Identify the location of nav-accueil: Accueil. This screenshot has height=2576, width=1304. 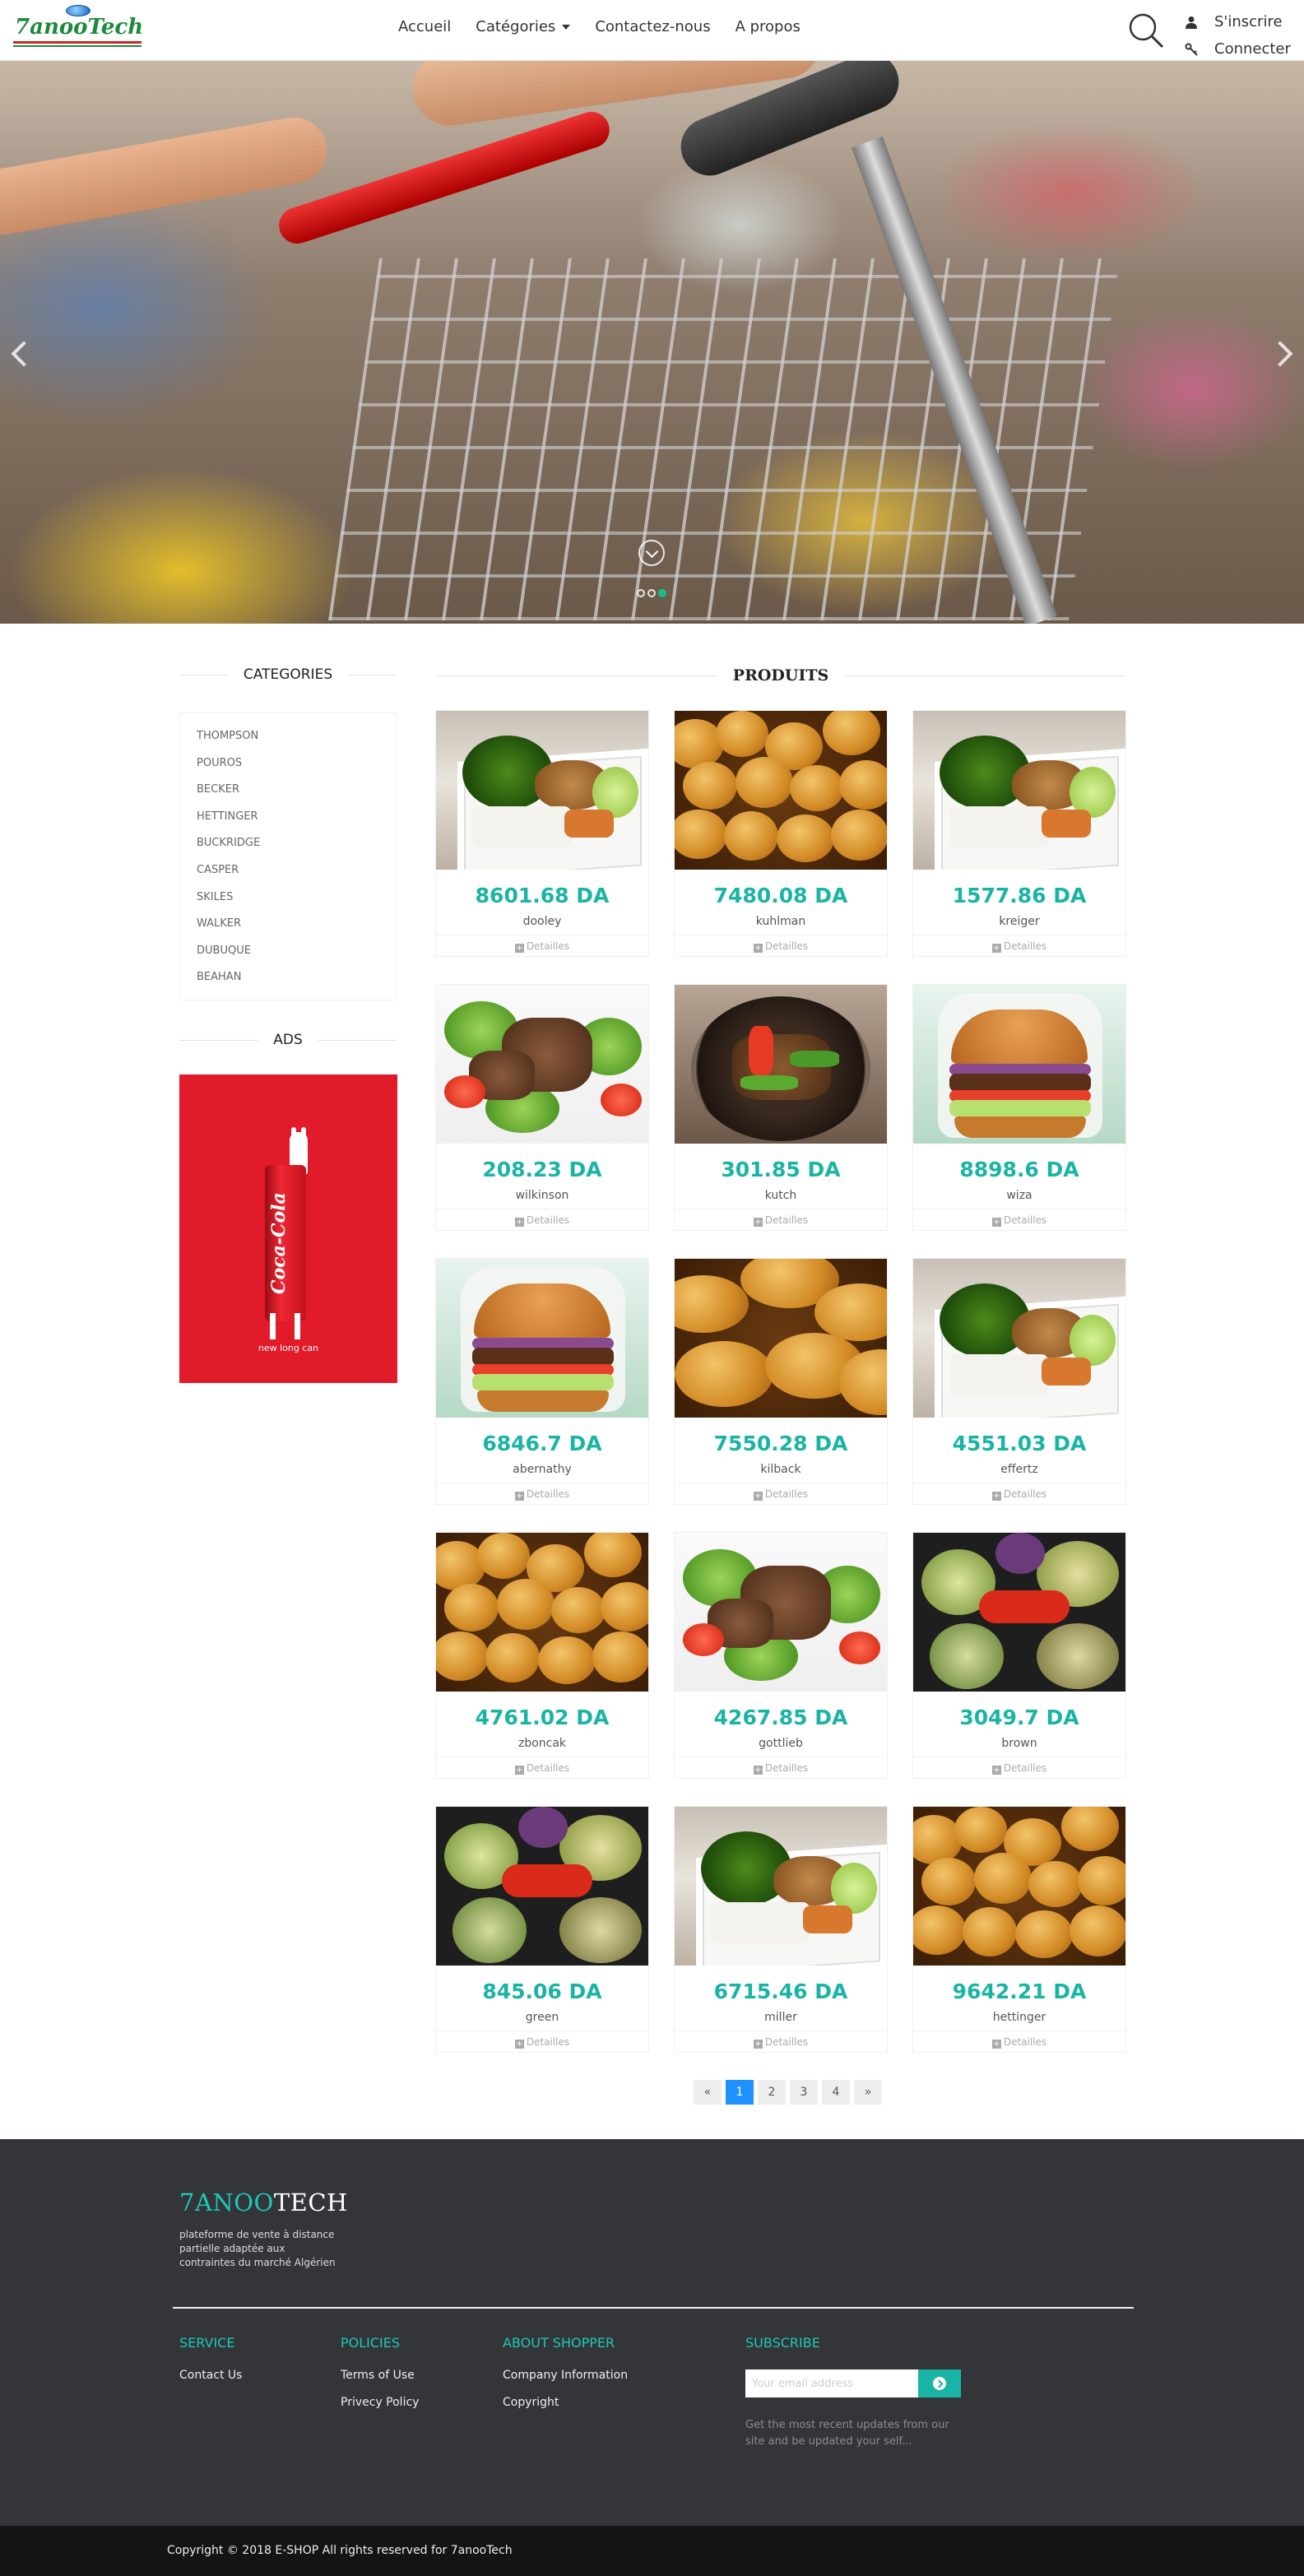
(424, 26).